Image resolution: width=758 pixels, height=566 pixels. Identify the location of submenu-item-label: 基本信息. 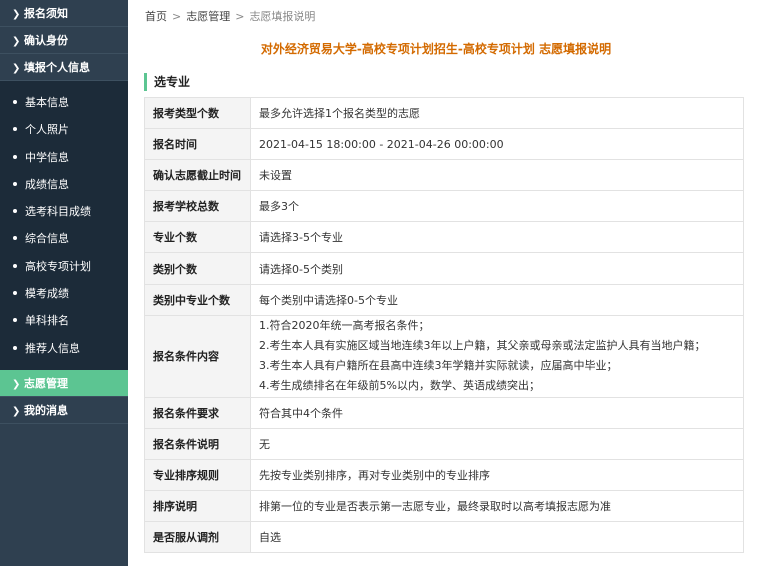
(47, 102).